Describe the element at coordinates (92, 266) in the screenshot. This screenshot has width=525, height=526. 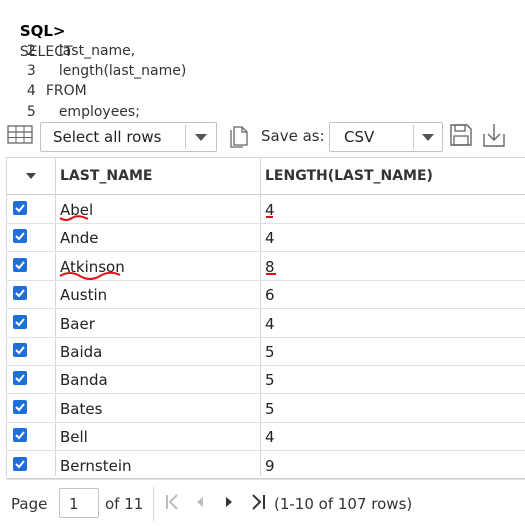
I see `cell-last-name: Atkinson` at that location.